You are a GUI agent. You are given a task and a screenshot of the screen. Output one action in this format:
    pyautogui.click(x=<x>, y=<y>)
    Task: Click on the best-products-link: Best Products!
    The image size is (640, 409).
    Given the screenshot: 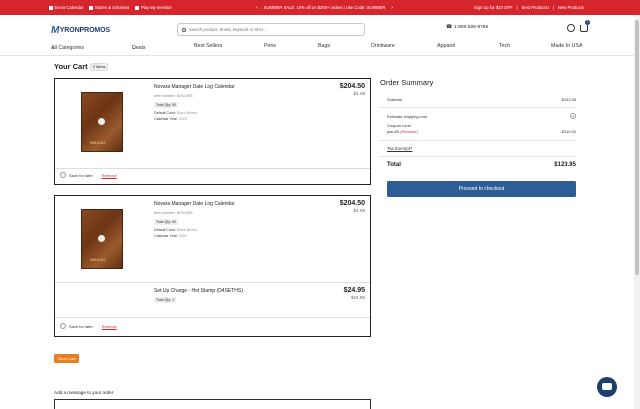 What is the action you would take?
    pyautogui.click(x=535, y=7)
    